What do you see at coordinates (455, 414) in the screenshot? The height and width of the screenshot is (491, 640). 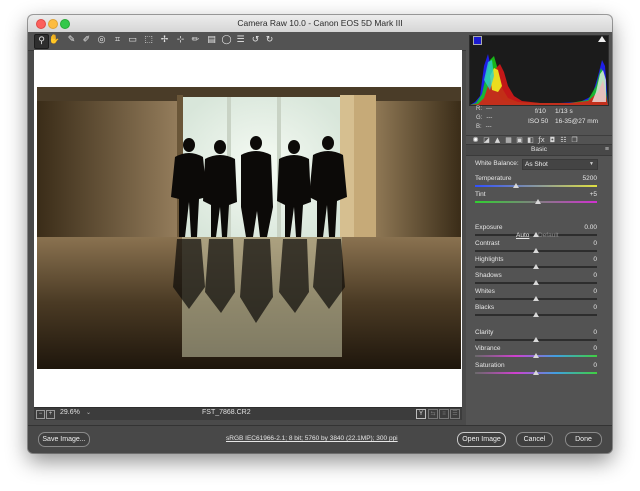 I see `toggle-settings-button: ☰` at bounding box center [455, 414].